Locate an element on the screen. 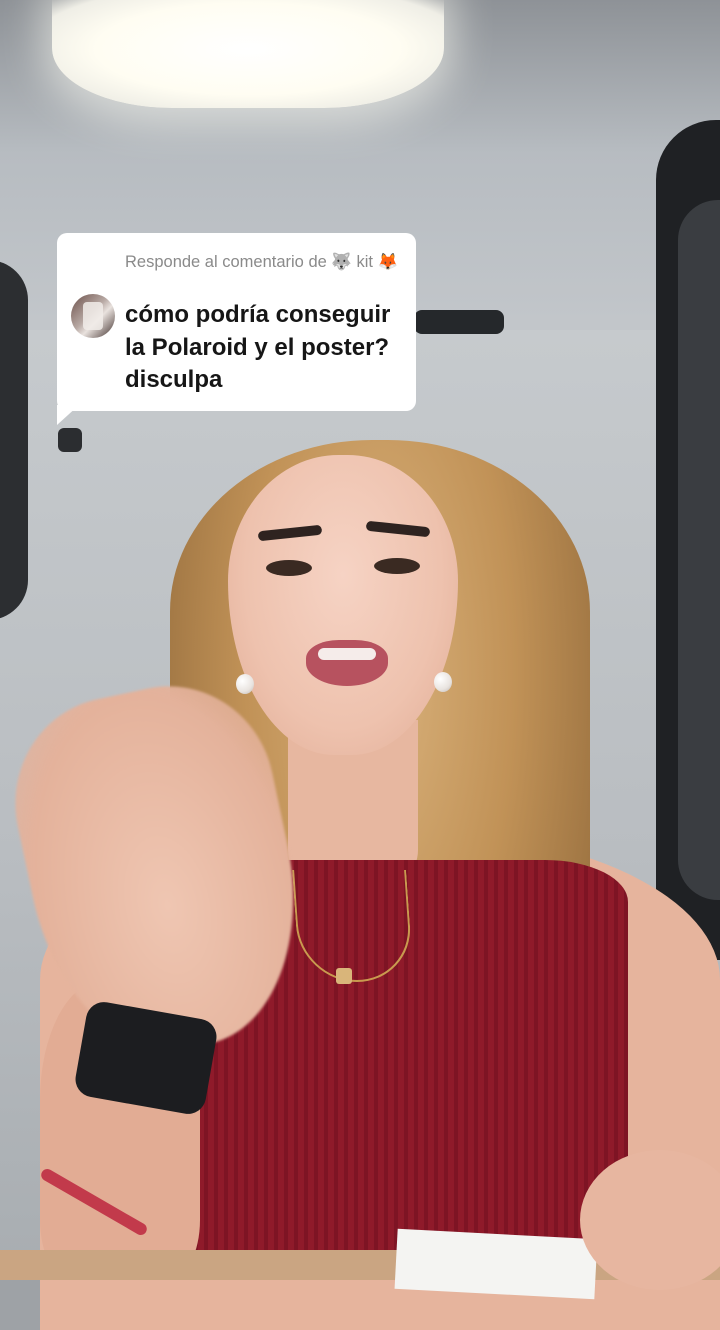  mouth is located at coordinates (347, 663).